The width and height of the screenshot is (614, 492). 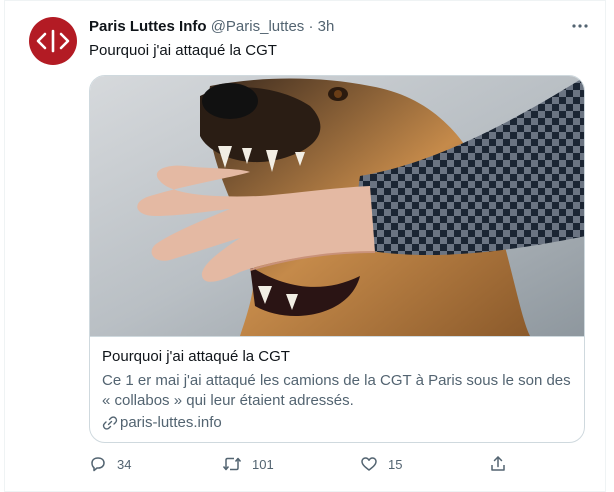 I want to click on tweet-header: Paris Luttes Info @Paris_luttes · 3h, so click(x=211, y=27).